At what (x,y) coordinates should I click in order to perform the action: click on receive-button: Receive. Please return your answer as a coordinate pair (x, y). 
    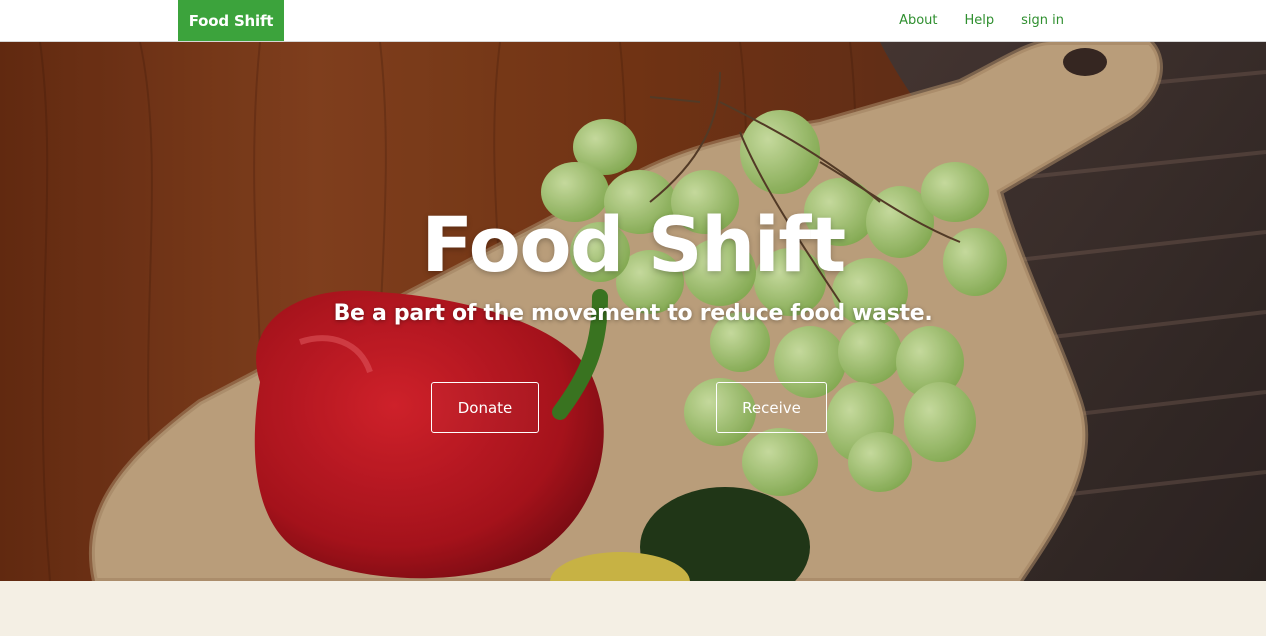
    Looking at the image, I should click on (771, 407).